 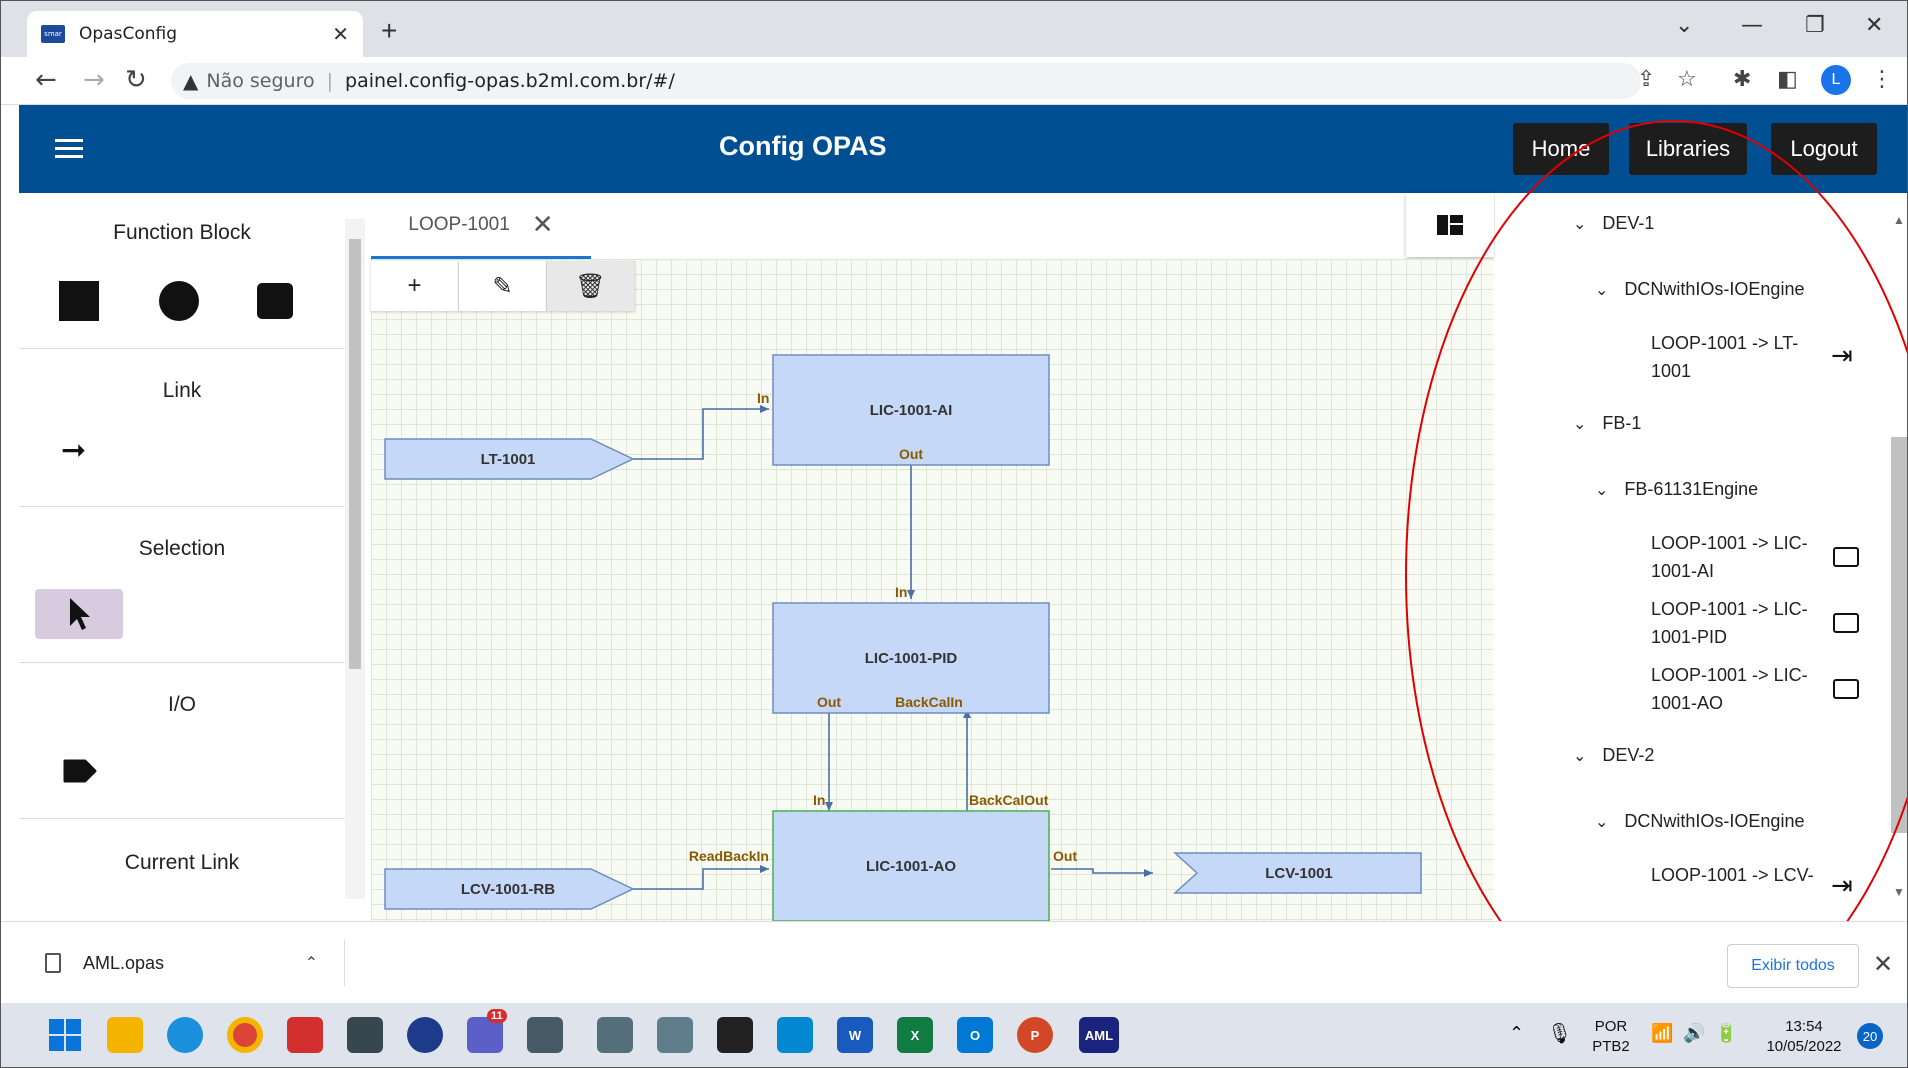 I want to click on tree-leaf-lic-1001-ai: LOOP-1001 -> LIC-1001-AI, so click(x=1741, y=557).